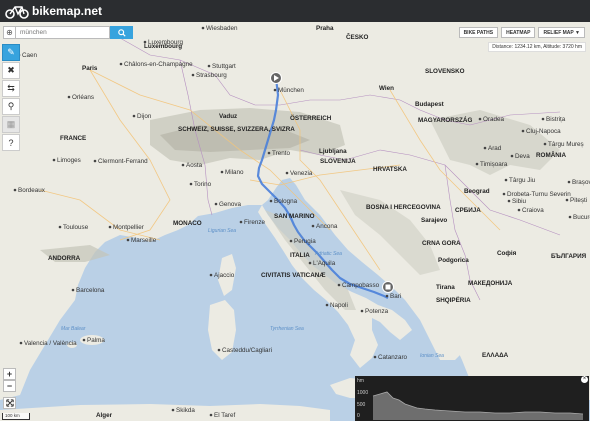 The image size is (590, 421). I want to click on heatmap-toggle: HEATMAP, so click(518, 32).